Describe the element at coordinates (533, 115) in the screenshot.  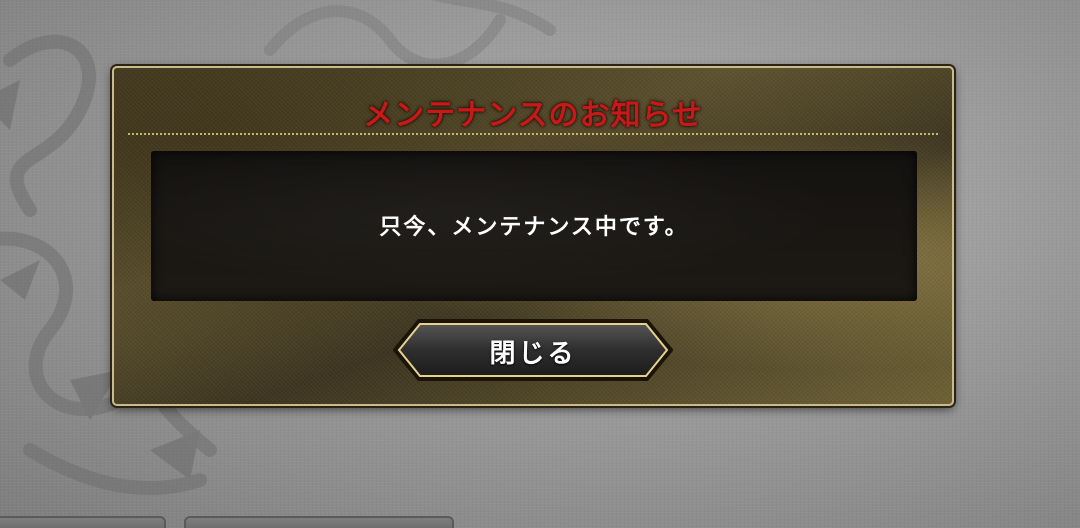
I see `dialog-title: メンテナンスのお知らせ` at that location.